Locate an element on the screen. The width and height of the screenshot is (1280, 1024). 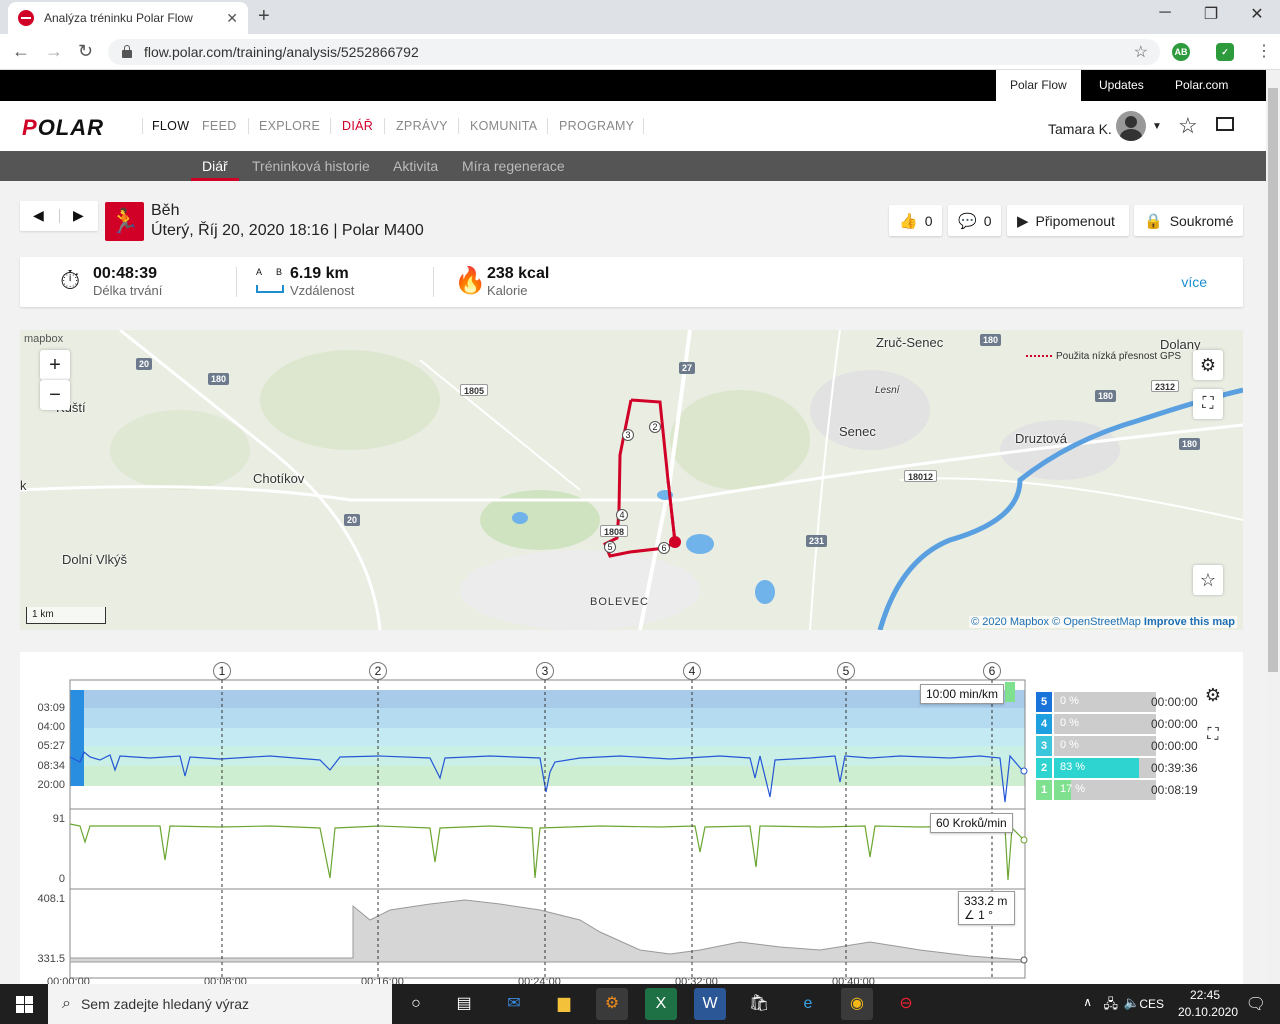
polar-logo: POLAR is located at coordinates (63, 128).